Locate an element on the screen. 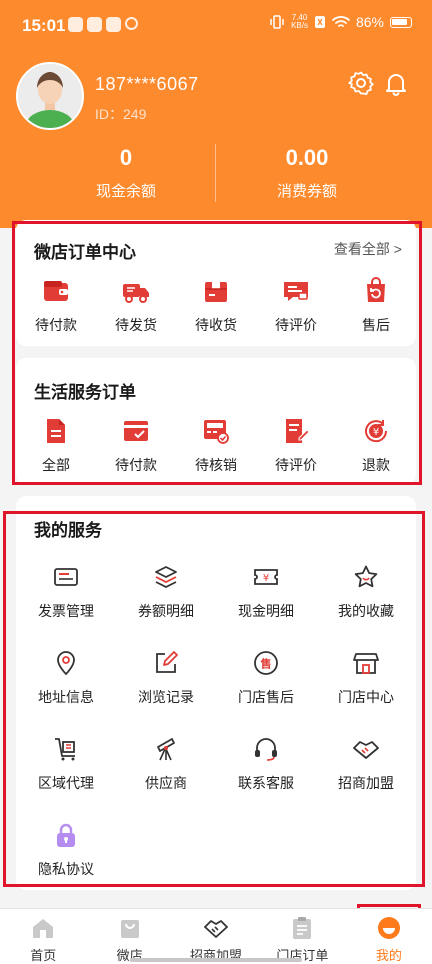 The image size is (432, 964). headset-icon is located at coordinates (266, 749).